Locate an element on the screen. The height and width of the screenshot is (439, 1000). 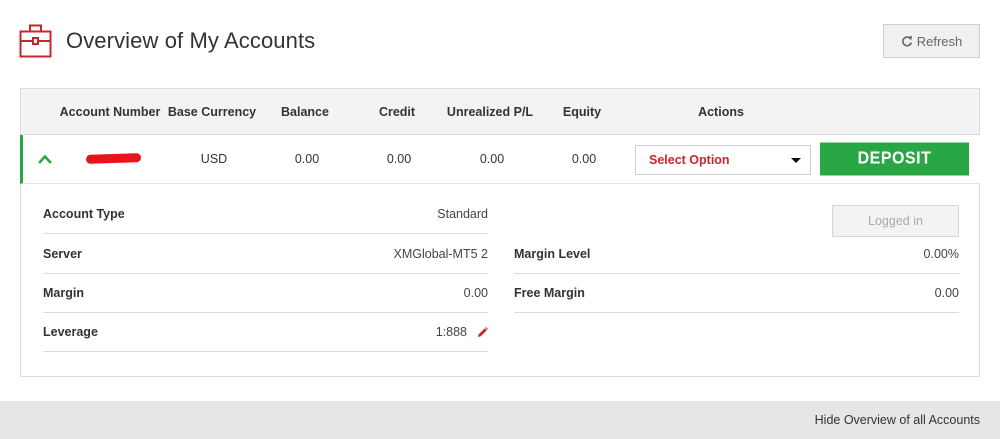
column-header-unrealized-pl: Unrealized P/L is located at coordinates (490, 112).